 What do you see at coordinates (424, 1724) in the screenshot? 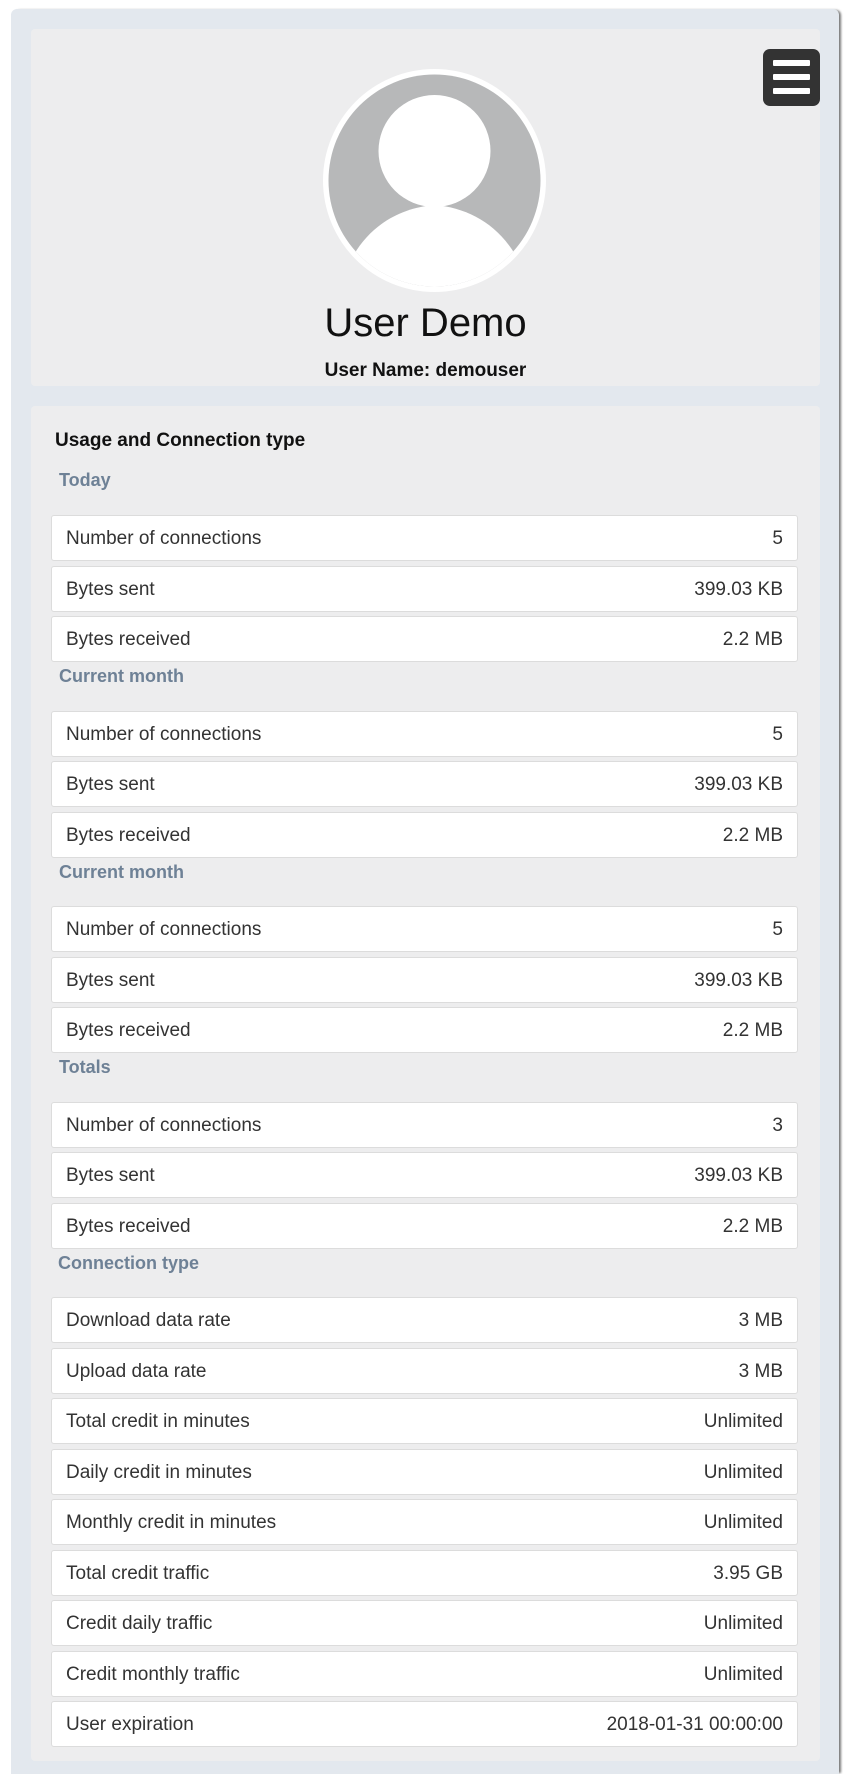
I see `list-item: User expiration 2018-01-31 00:00:00` at bounding box center [424, 1724].